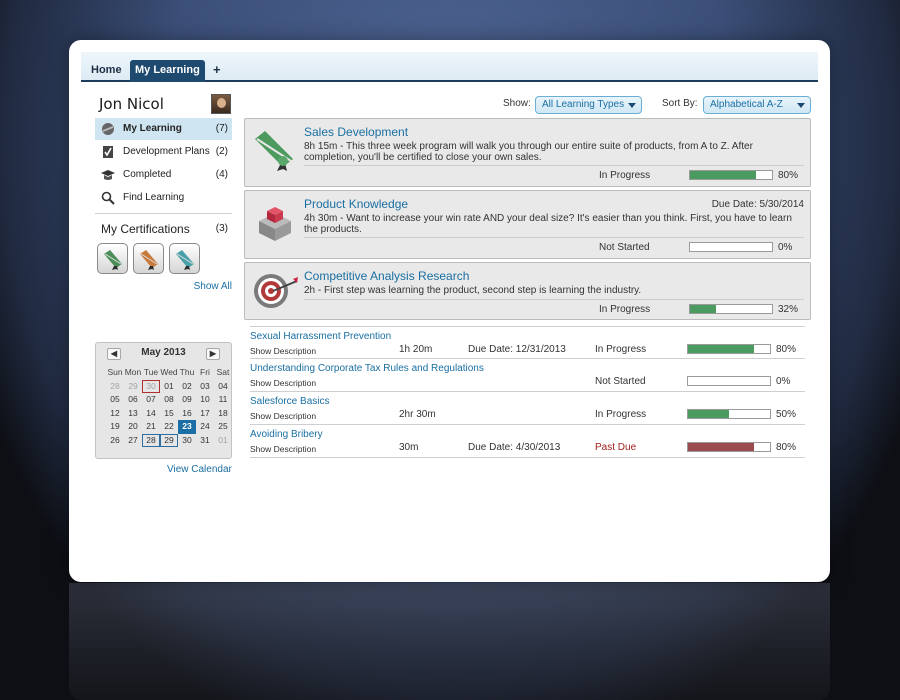 Image resolution: width=900 pixels, height=700 pixels. I want to click on calendar-day: 03, so click(205, 387).